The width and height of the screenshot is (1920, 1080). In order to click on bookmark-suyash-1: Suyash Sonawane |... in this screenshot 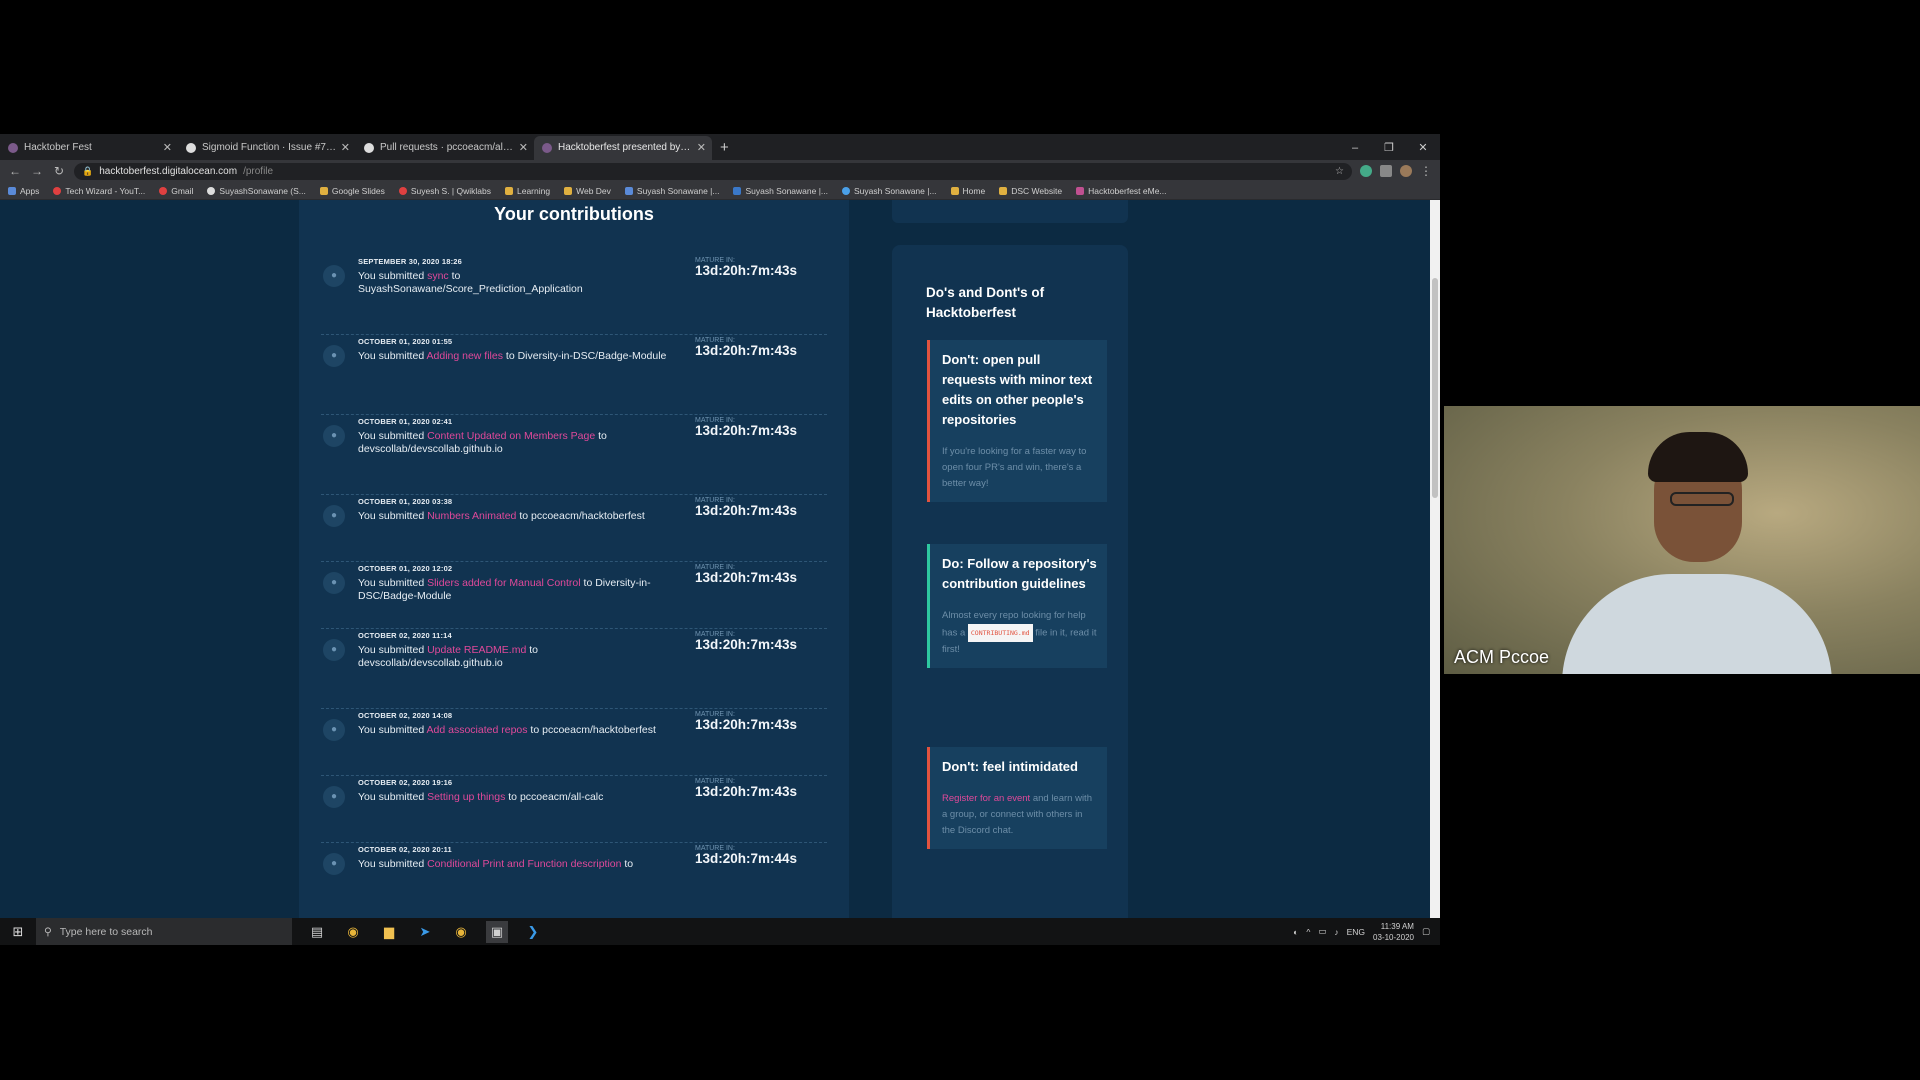, I will do `click(671, 191)`.